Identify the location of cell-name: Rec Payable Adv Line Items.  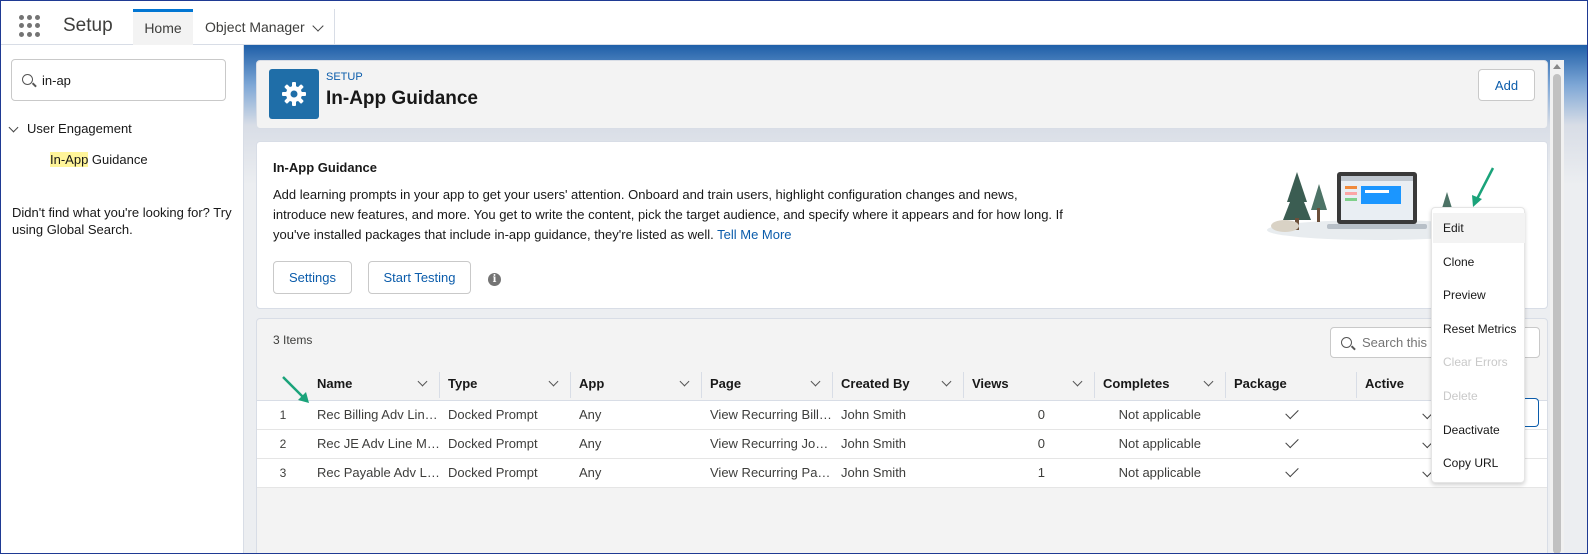
(374, 473).